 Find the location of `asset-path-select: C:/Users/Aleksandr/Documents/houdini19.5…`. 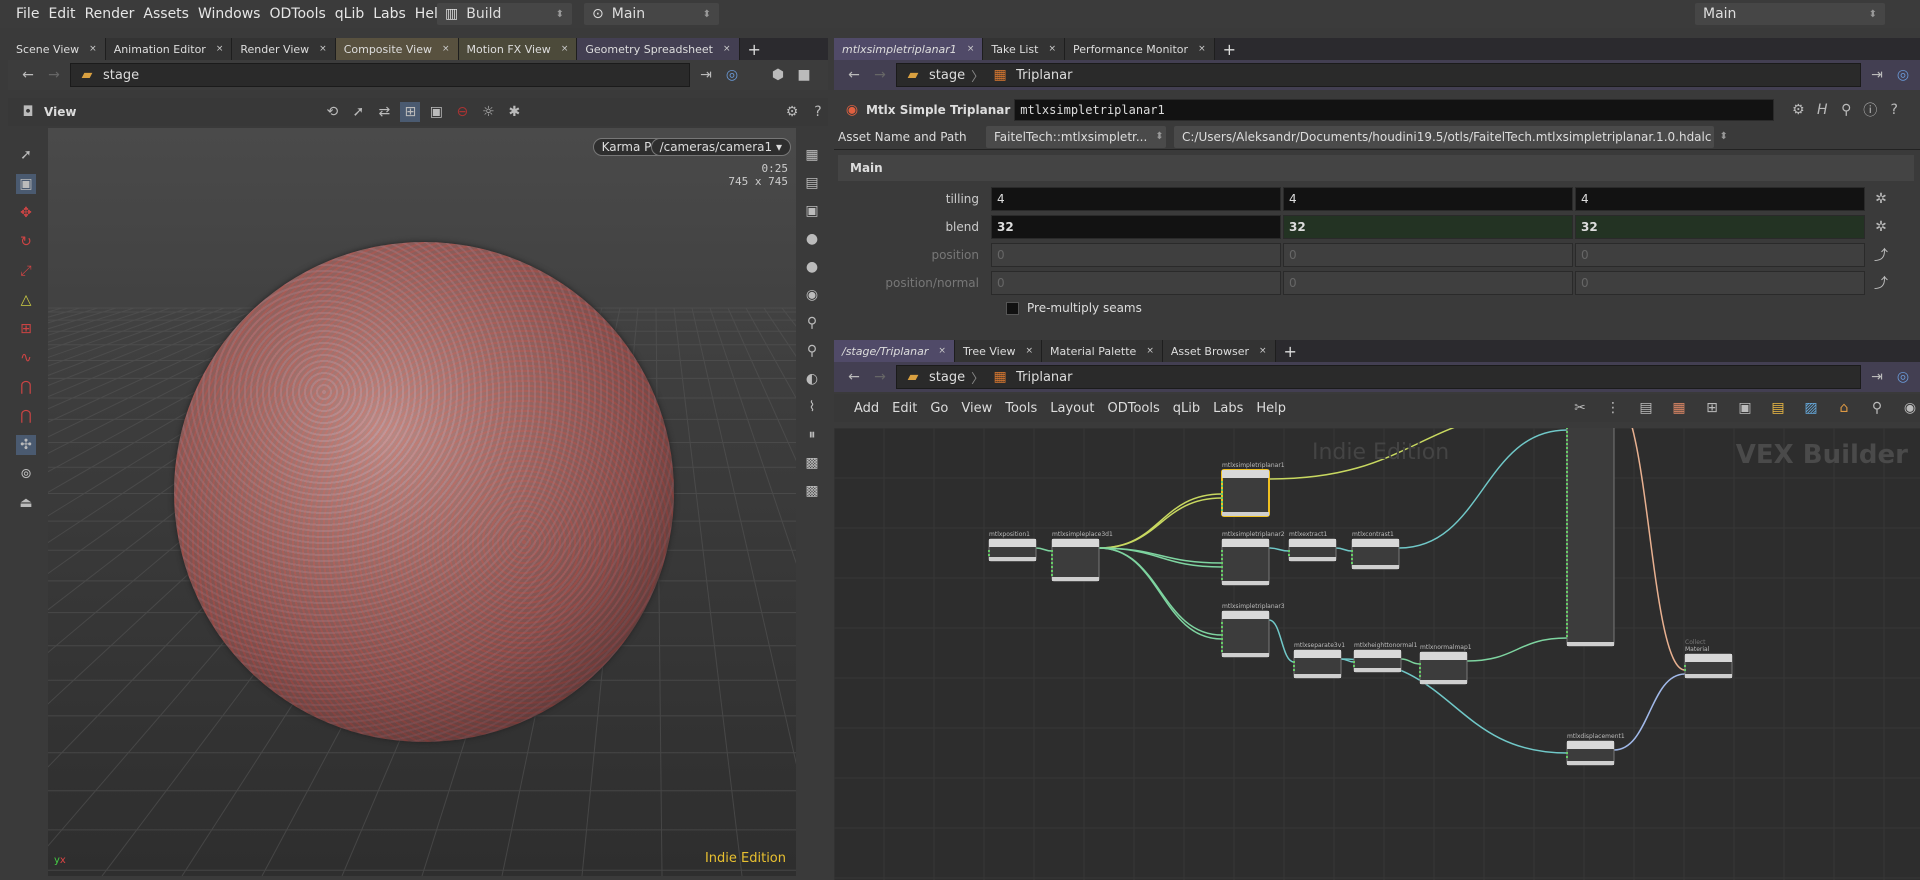

asset-path-select: C:/Users/Aleksandr/Documents/houdini19.5… is located at coordinates (1451, 136).